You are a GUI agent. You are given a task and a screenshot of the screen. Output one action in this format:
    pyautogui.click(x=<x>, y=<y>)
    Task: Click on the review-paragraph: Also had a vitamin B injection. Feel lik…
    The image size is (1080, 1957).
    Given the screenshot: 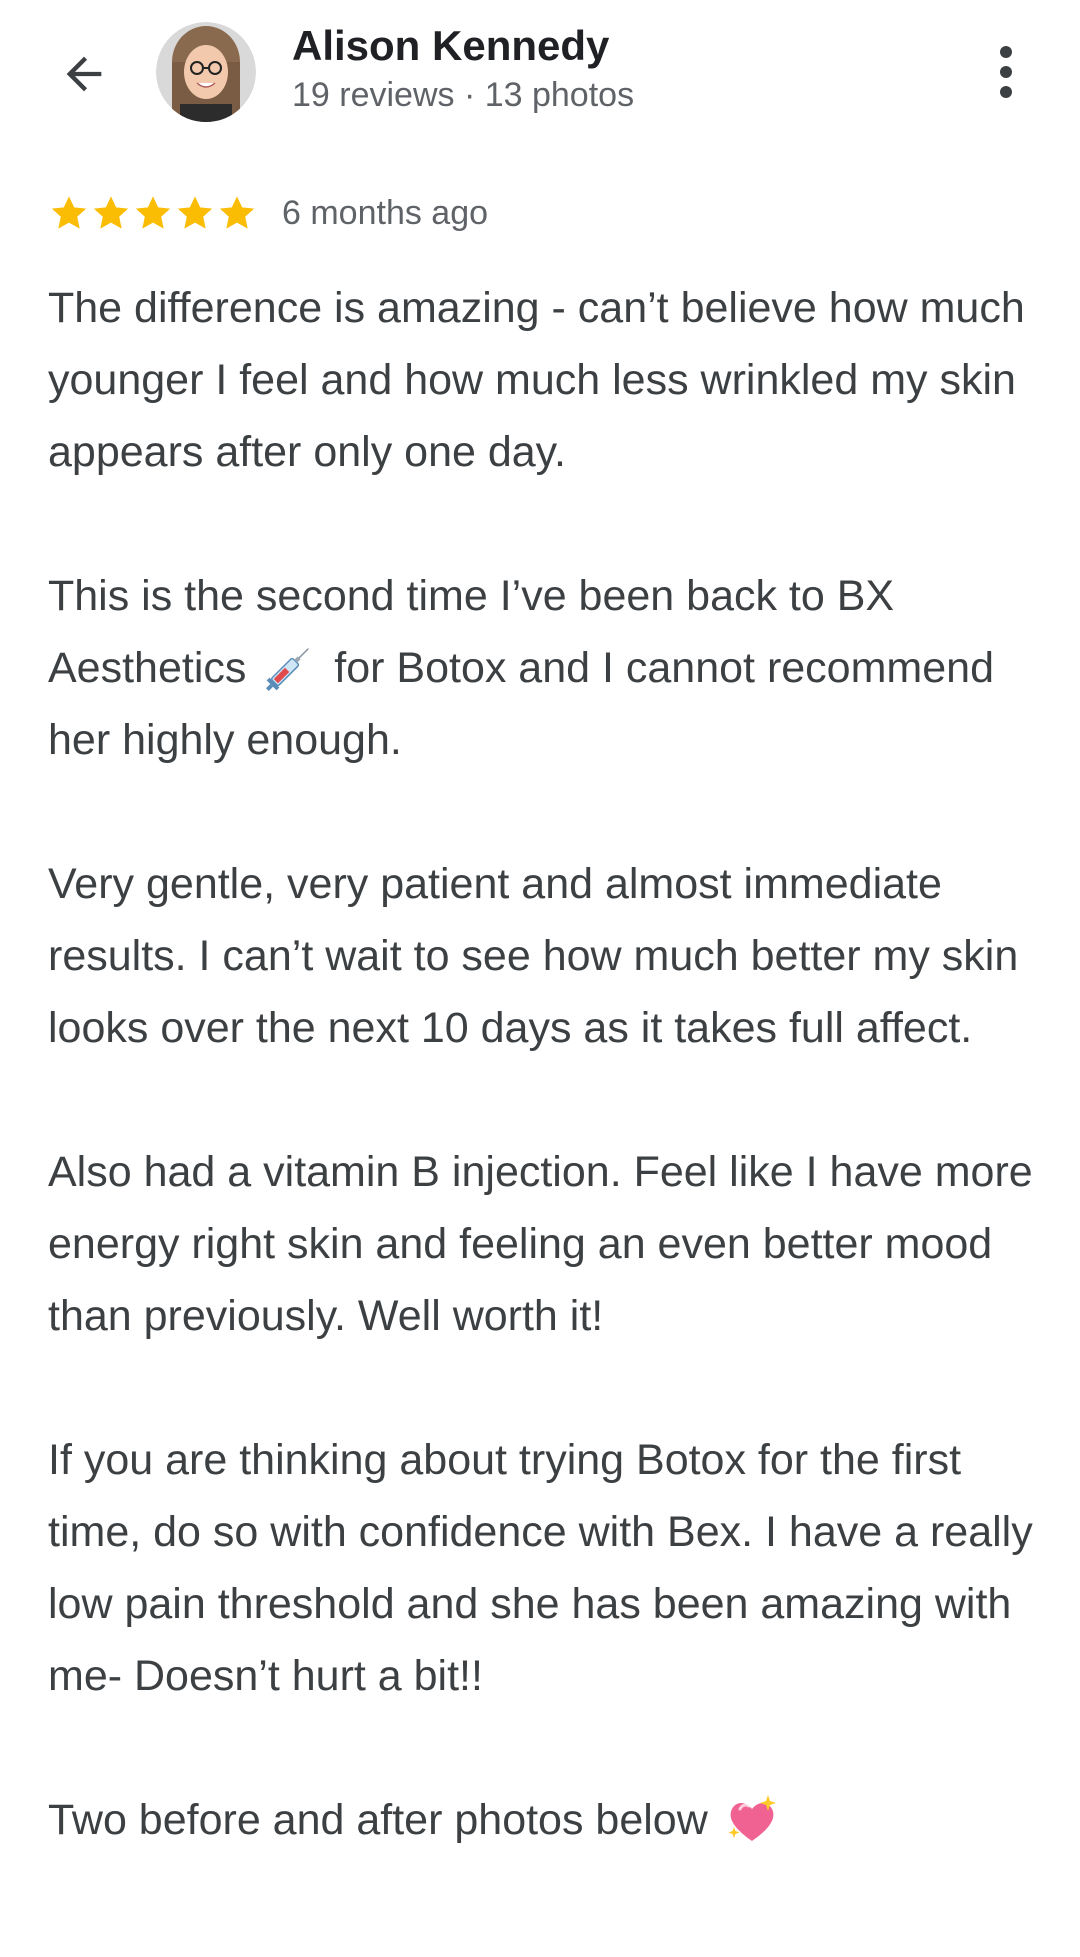 What is the action you would take?
    pyautogui.click(x=540, y=1244)
    